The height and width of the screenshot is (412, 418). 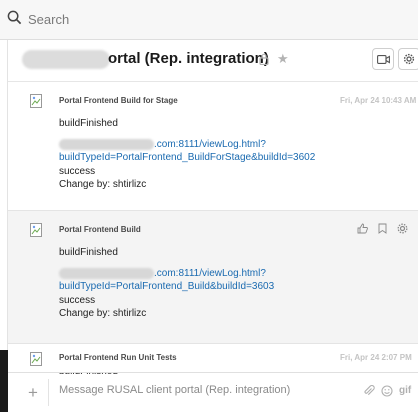 I want to click on search-icon, so click(x=14, y=20).